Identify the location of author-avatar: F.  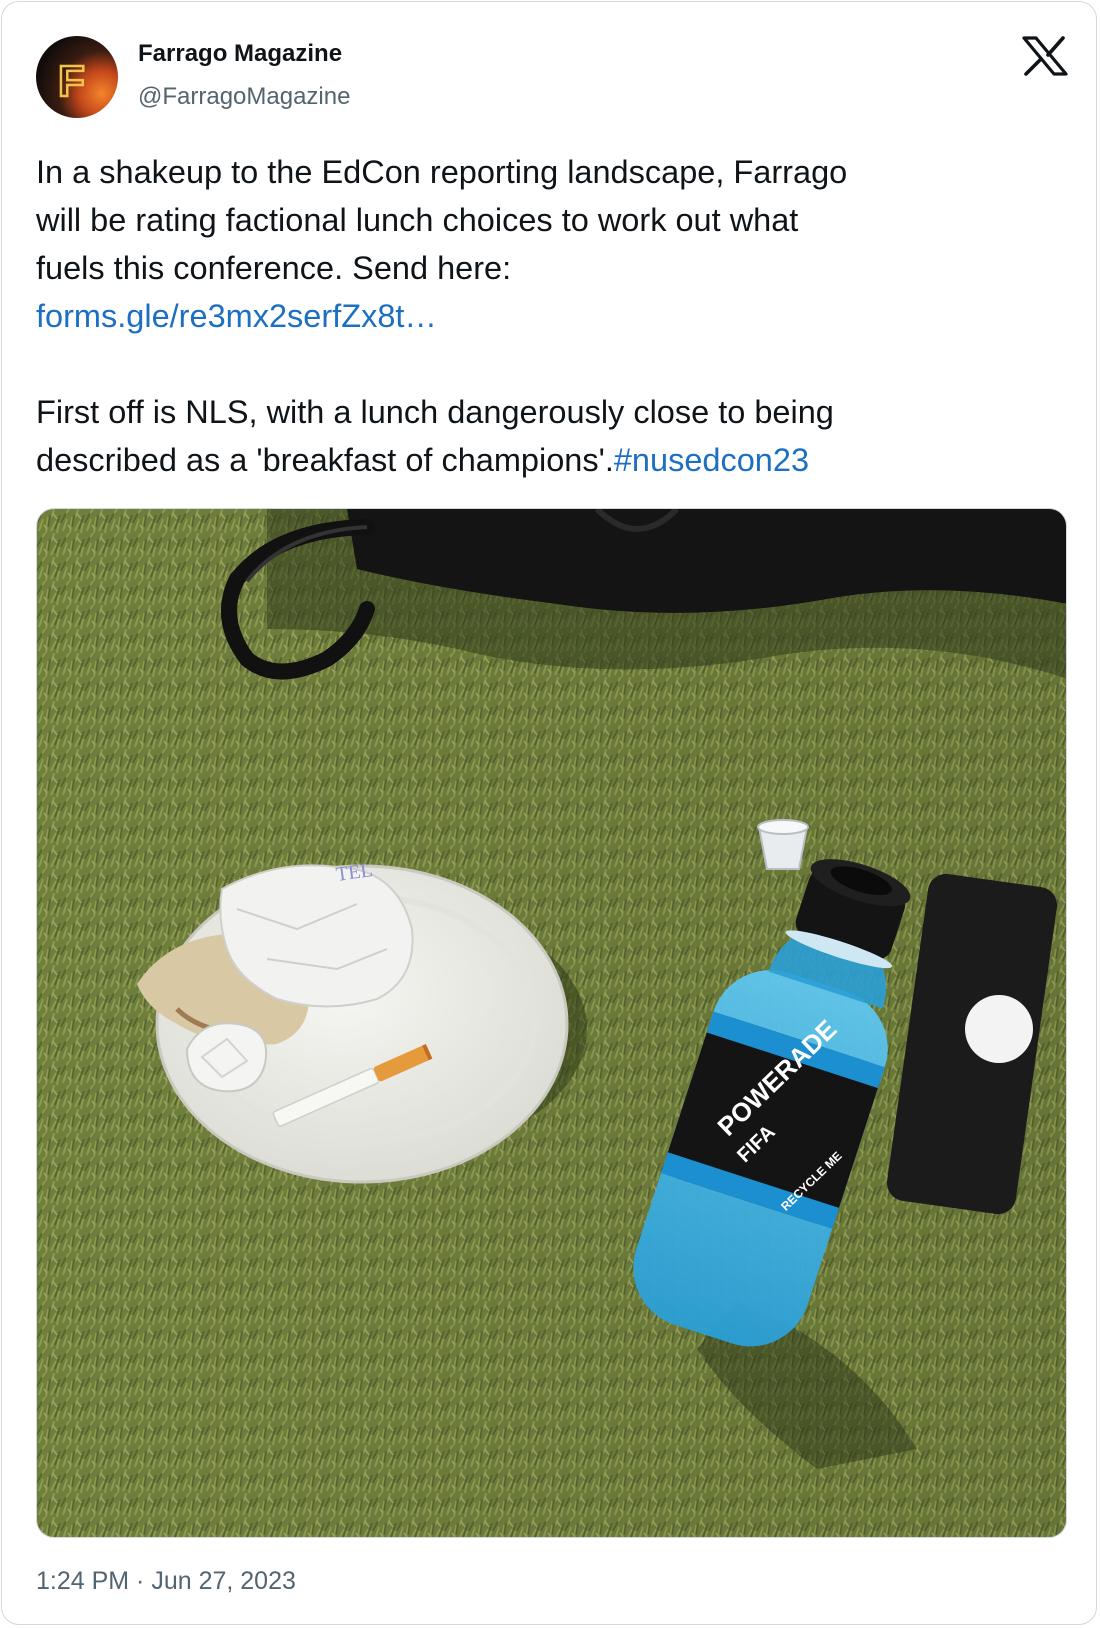
(77, 77).